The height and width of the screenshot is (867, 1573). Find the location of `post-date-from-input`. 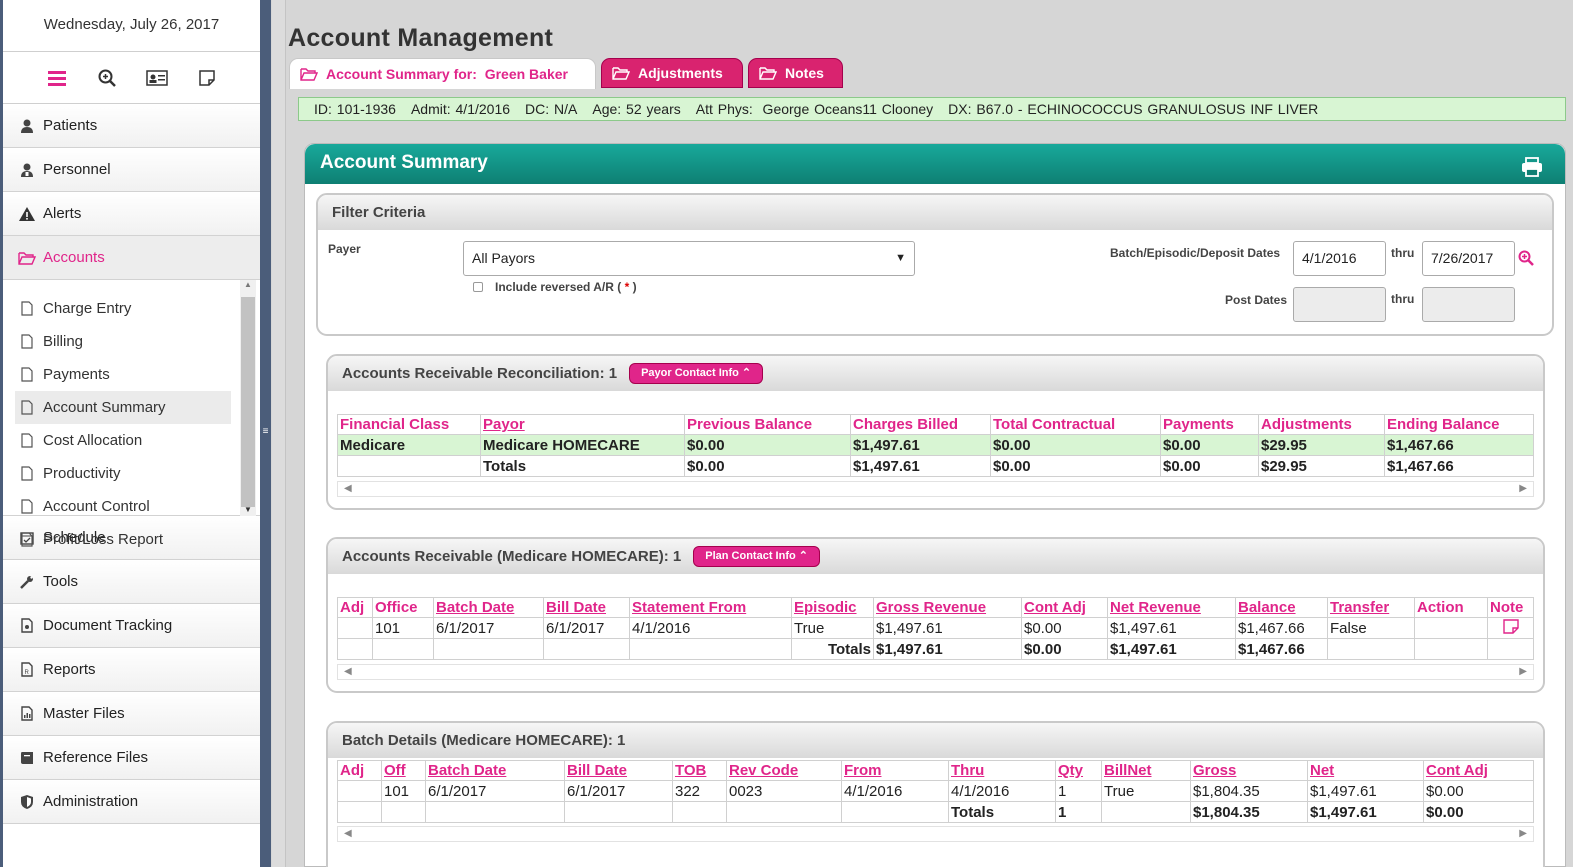

post-date-from-input is located at coordinates (1339, 304).